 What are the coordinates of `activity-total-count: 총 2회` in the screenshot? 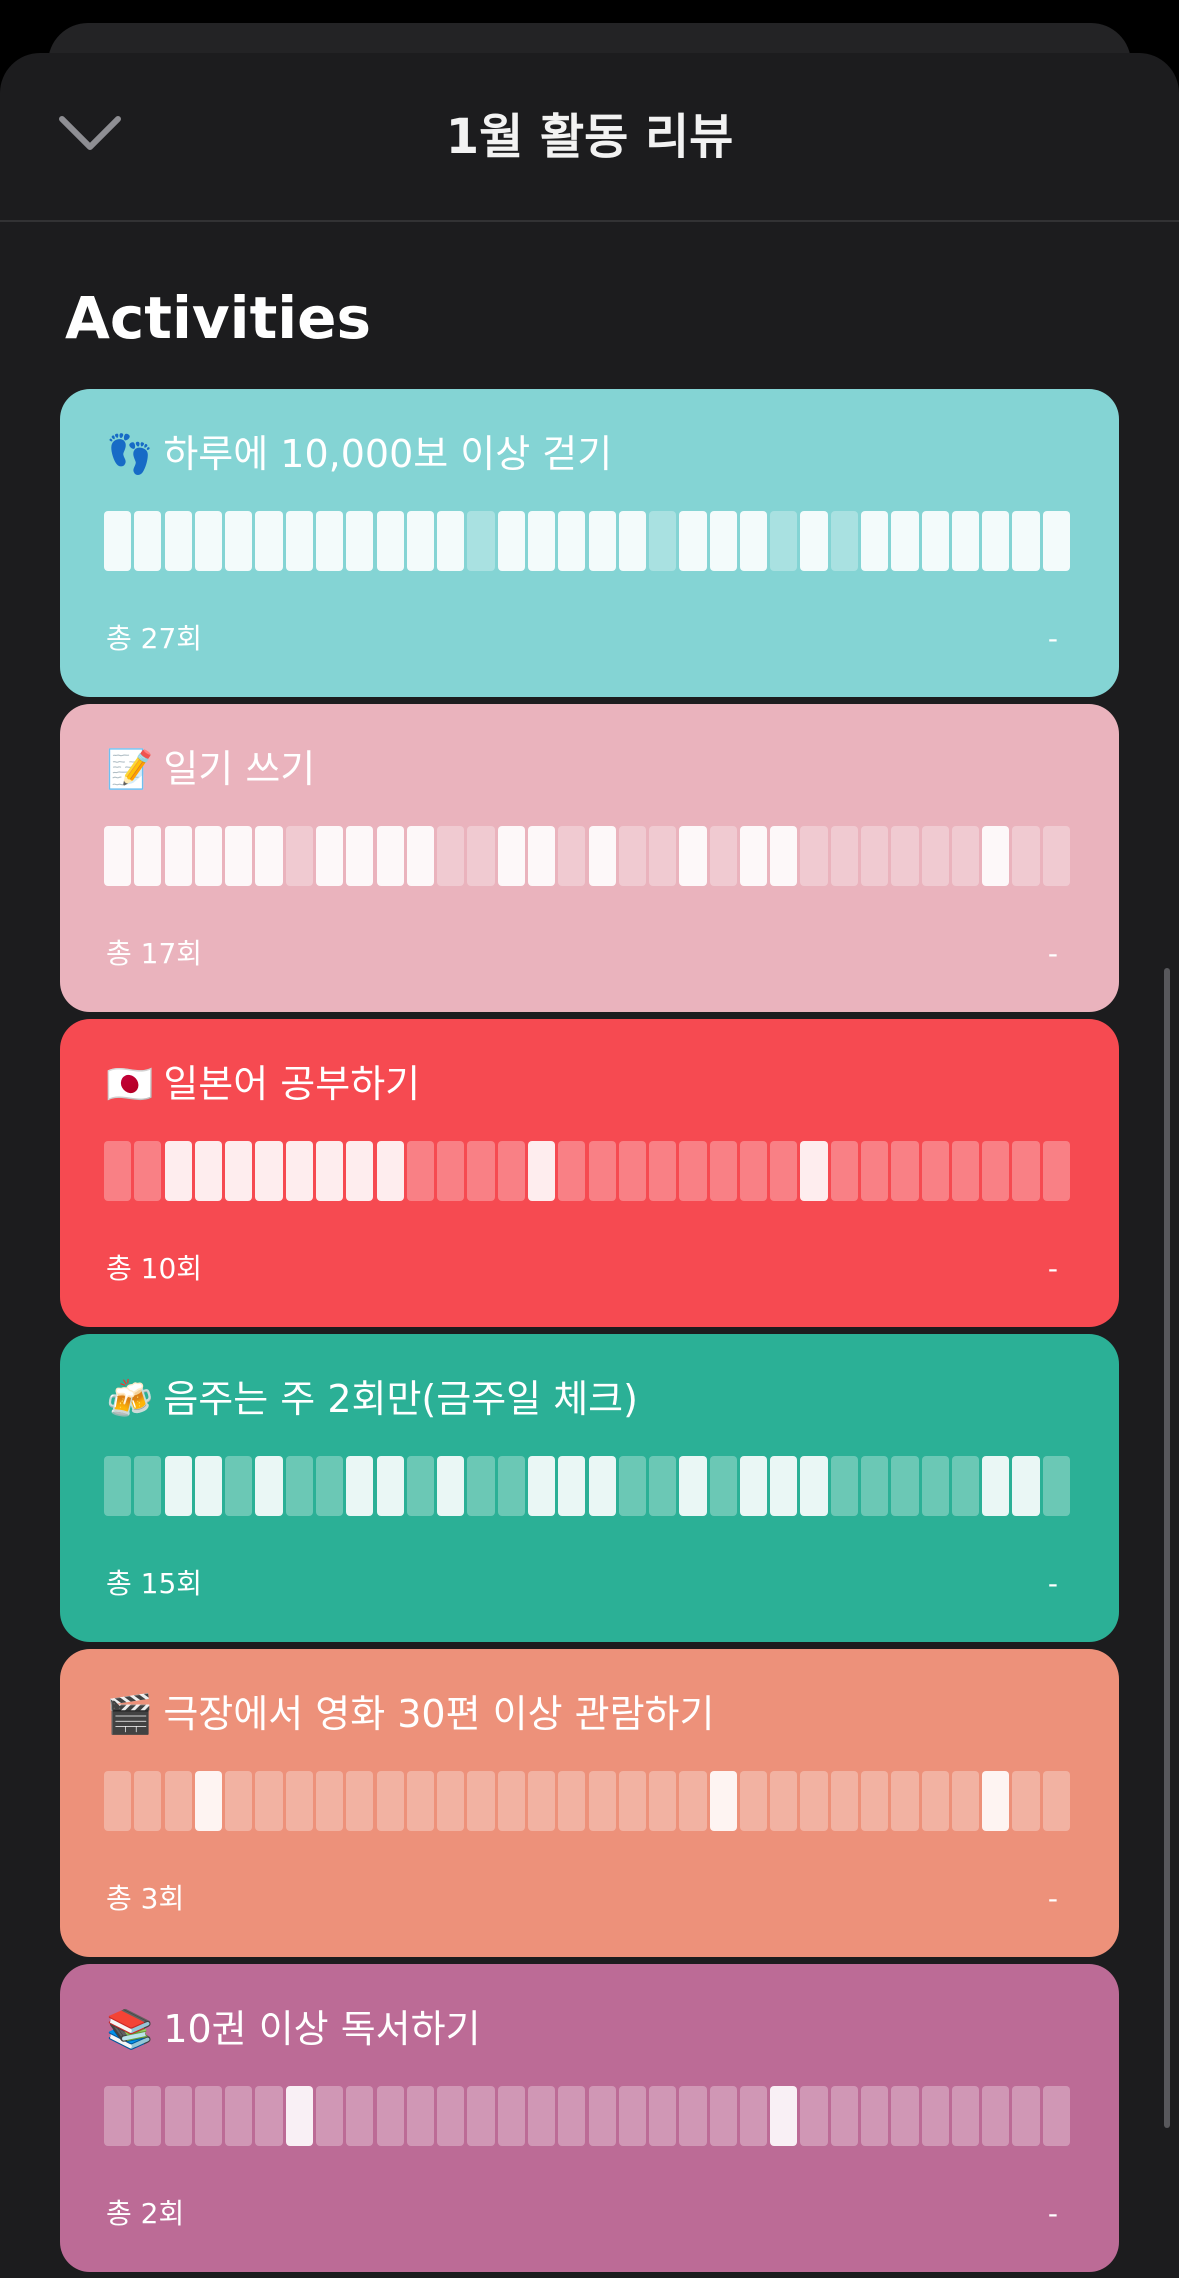 It's located at (145, 2213).